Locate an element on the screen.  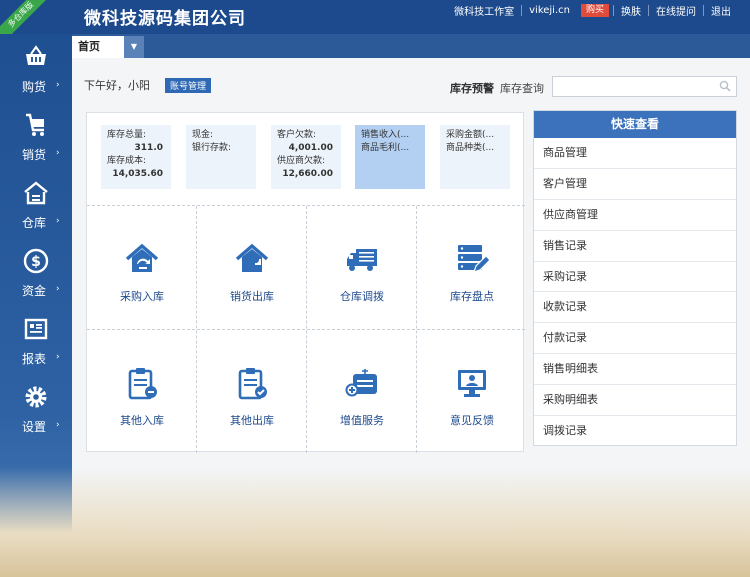
quick-item-receipt-records: 收款记录 is located at coordinates (635, 308).